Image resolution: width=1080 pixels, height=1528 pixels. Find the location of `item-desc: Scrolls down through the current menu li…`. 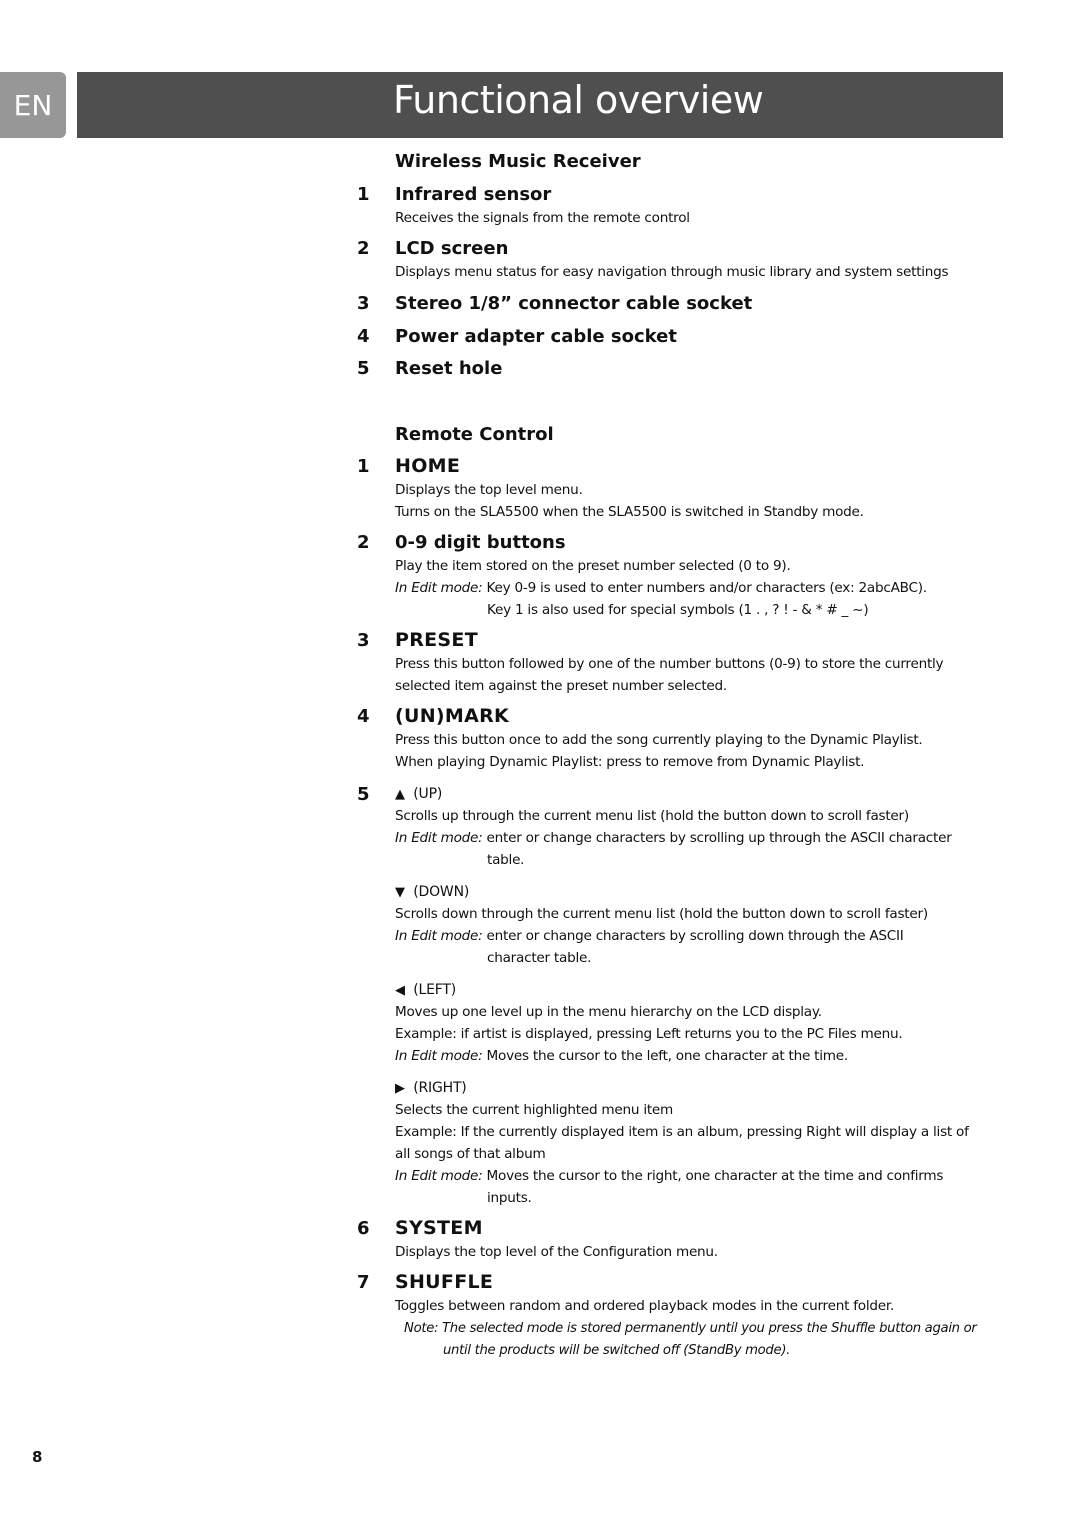

item-desc: Scrolls down through the current menu li… is located at coordinates (661, 914).